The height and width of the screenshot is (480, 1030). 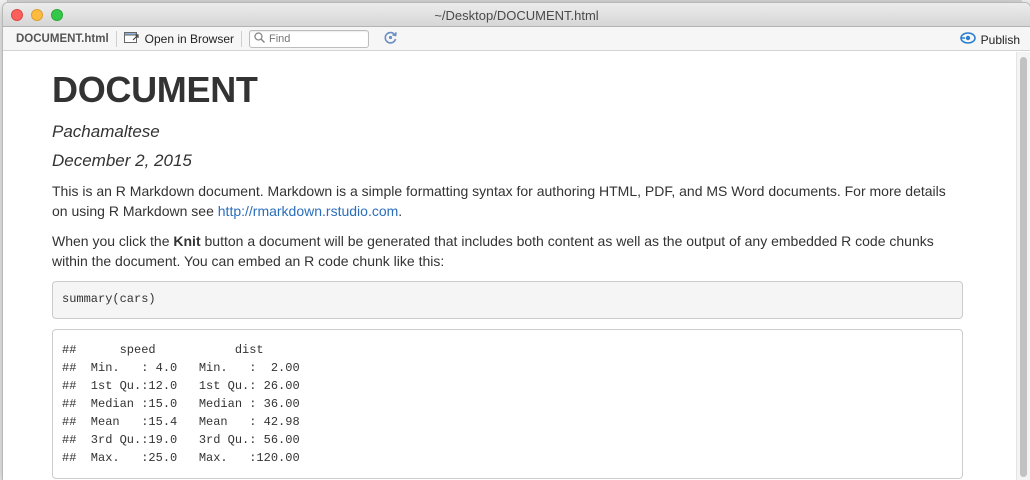 I want to click on document-title: DOCUMENT, so click(x=155, y=89).